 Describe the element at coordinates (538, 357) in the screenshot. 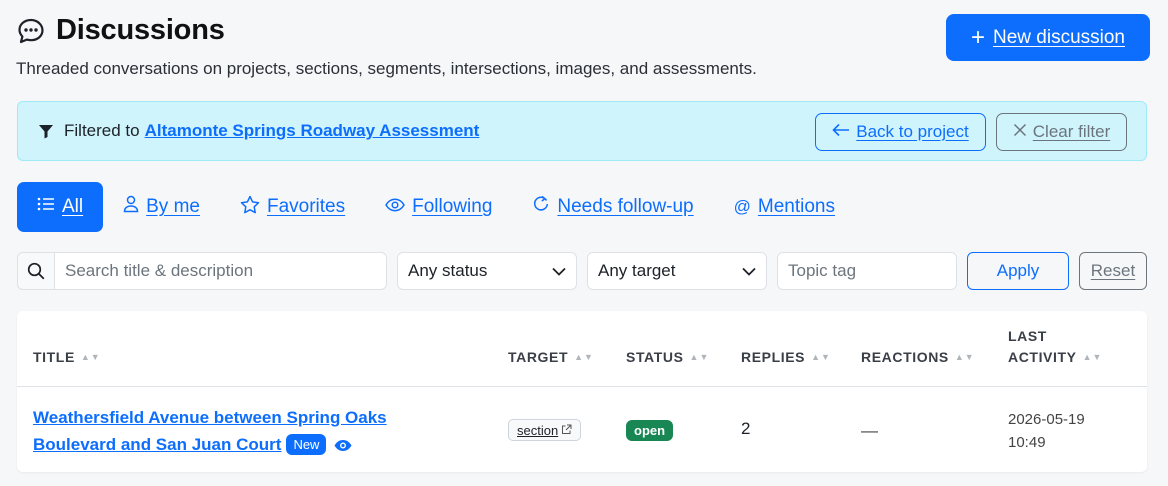

I see `column-target-label: TARGET` at that location.